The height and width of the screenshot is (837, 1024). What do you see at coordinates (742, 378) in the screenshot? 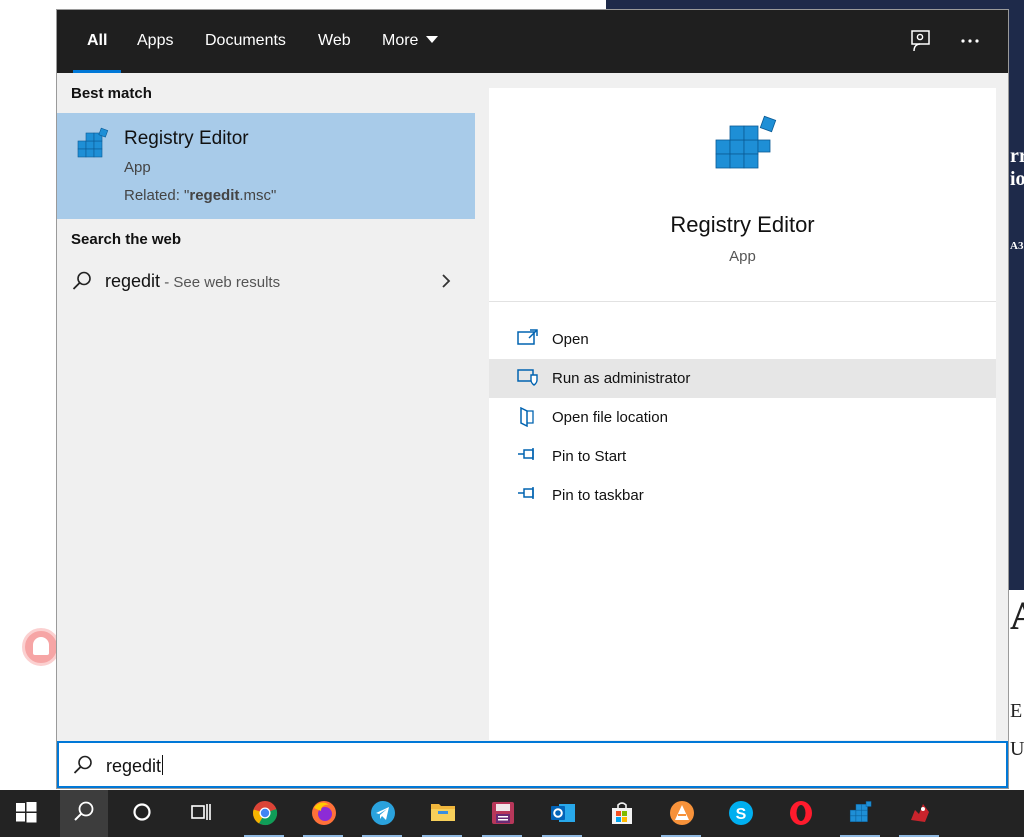
I see `run-as-administrator-action: Run as administrator` at bounding box center [742, 378].